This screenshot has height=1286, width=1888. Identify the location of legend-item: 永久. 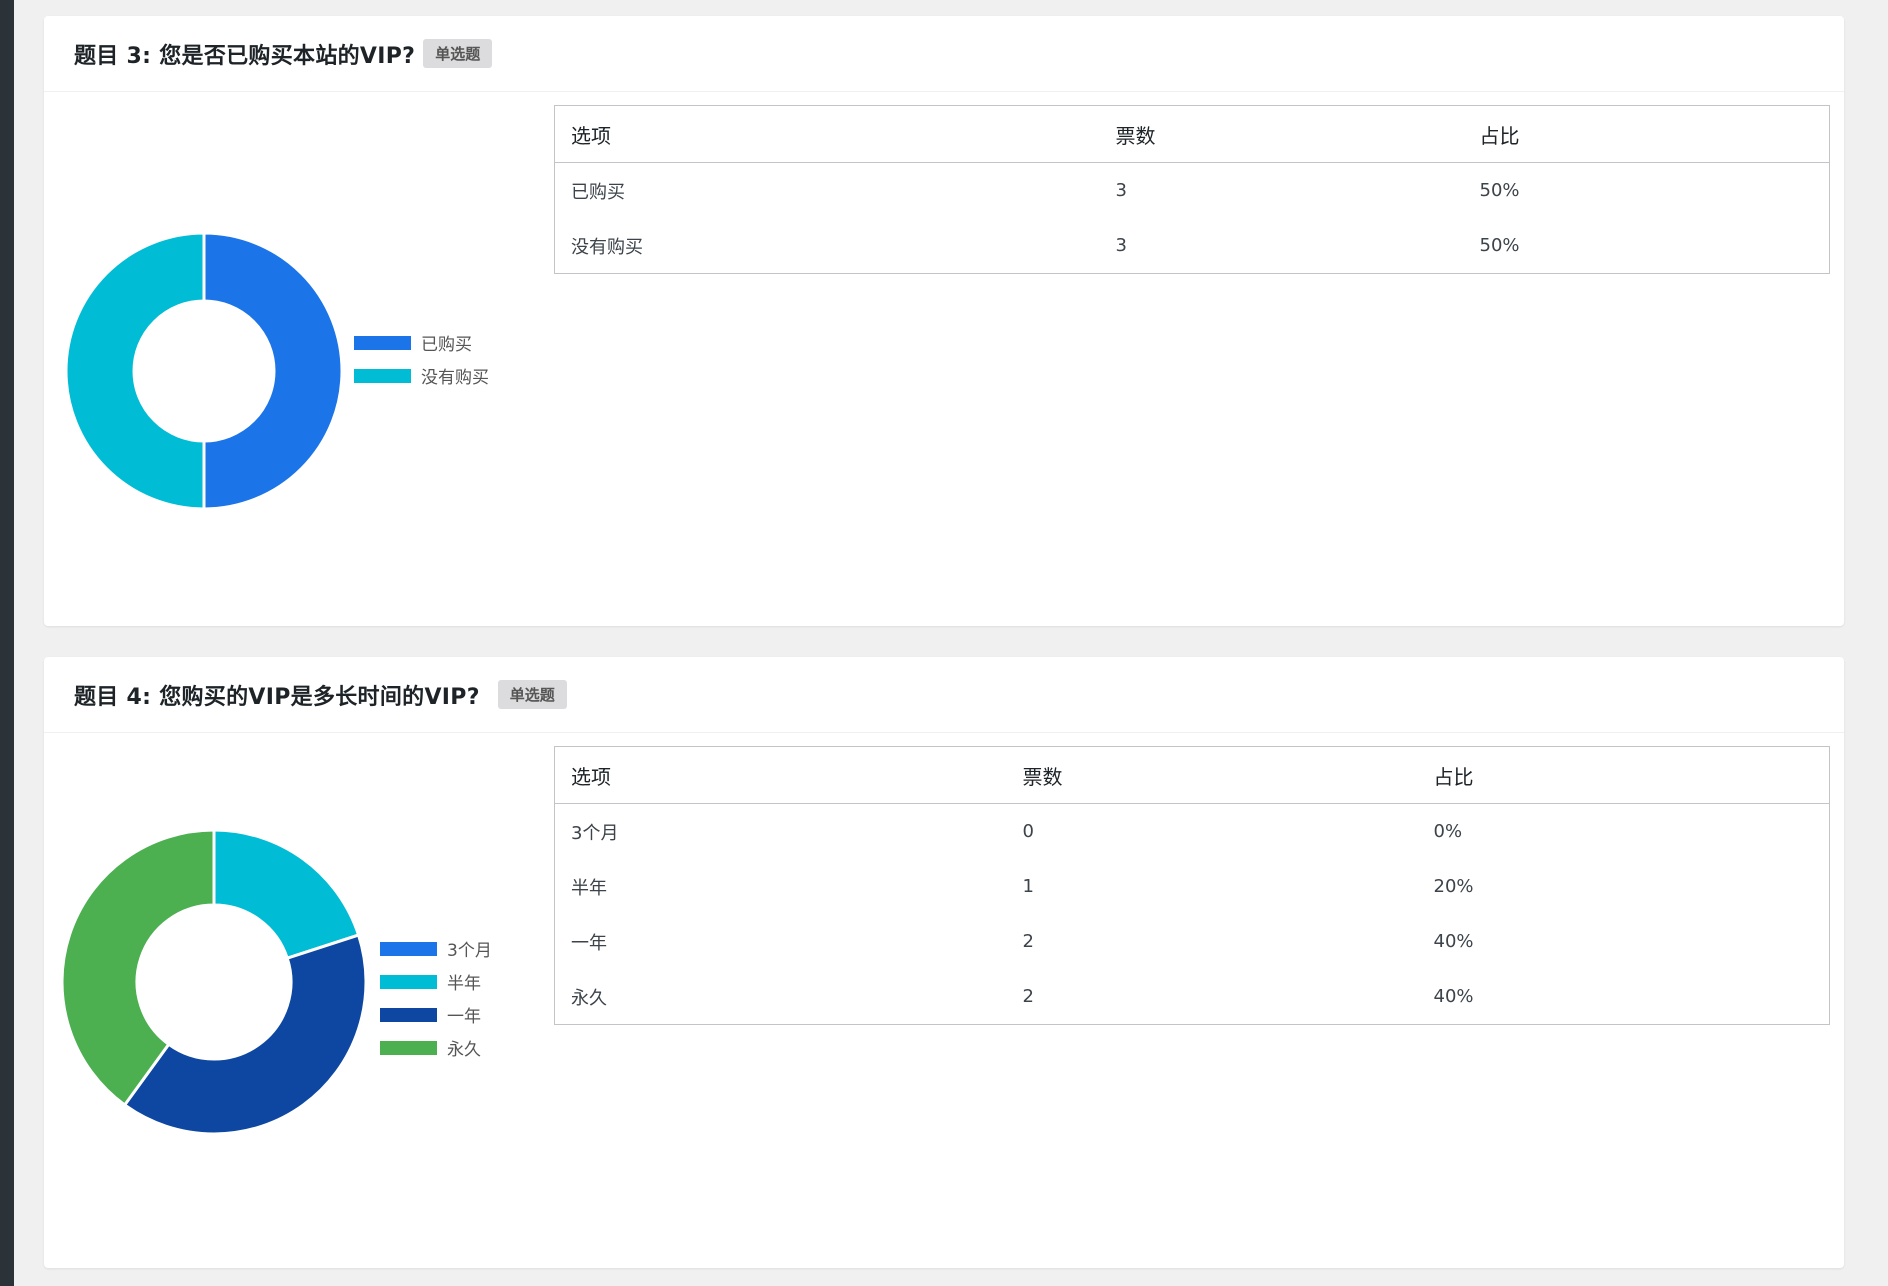
(436, 1047).